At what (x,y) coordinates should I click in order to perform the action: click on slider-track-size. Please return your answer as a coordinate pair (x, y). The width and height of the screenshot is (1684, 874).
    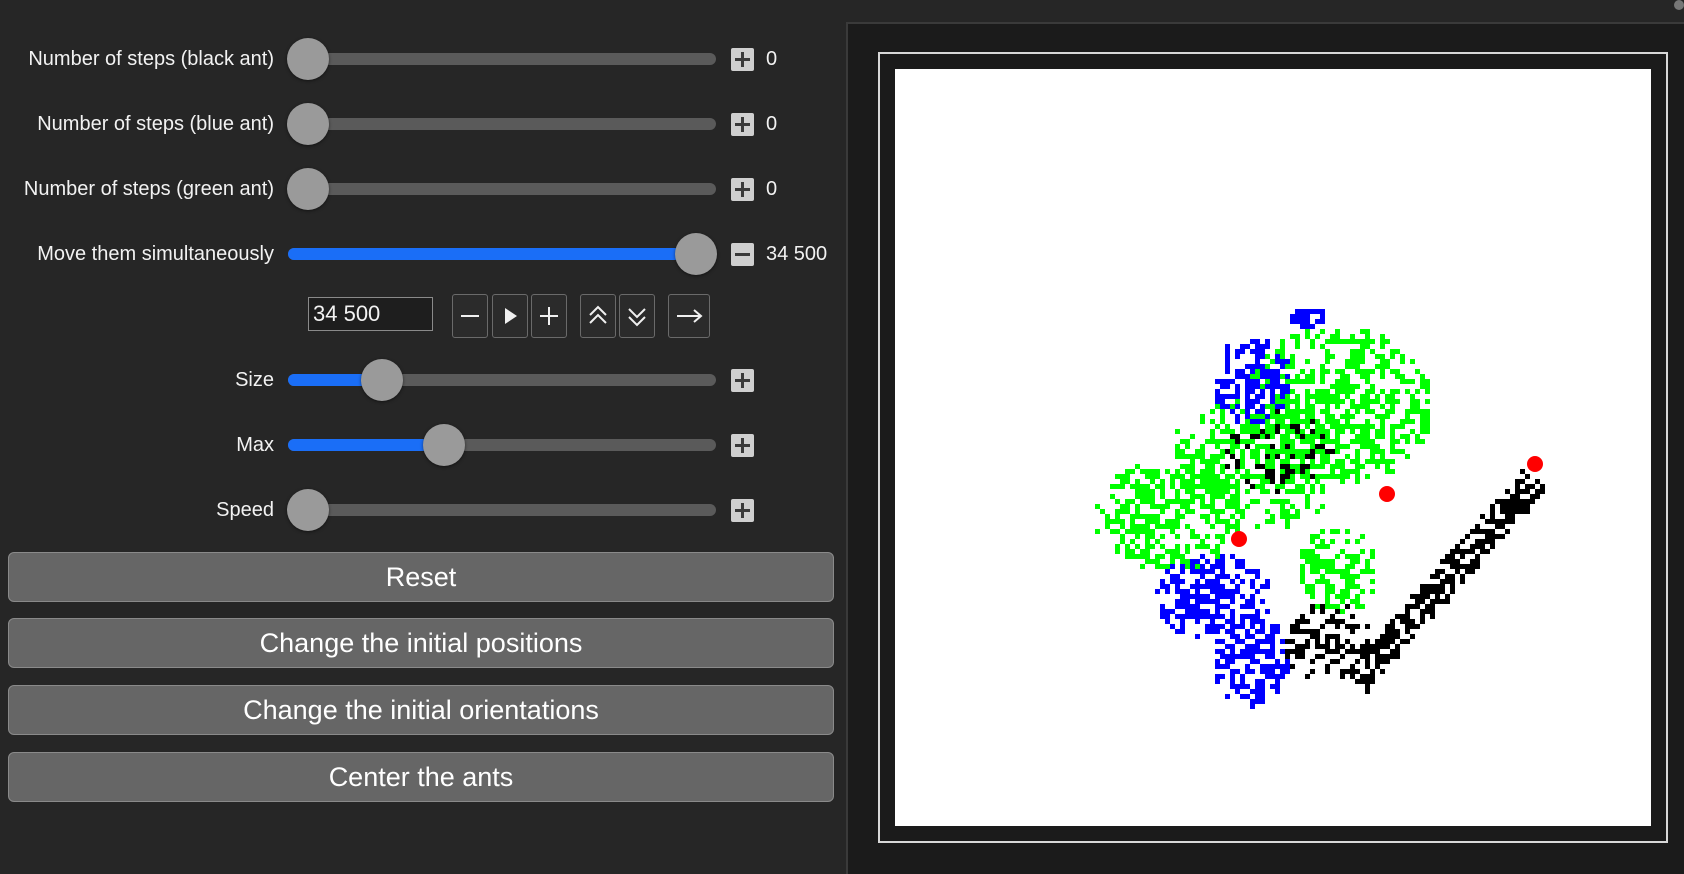
    Looking at the image, I should click on (502, 380).